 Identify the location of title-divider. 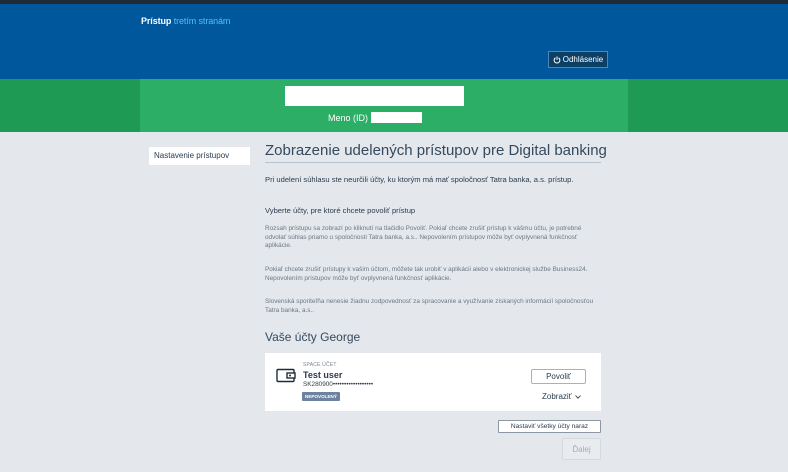
(433, 162).